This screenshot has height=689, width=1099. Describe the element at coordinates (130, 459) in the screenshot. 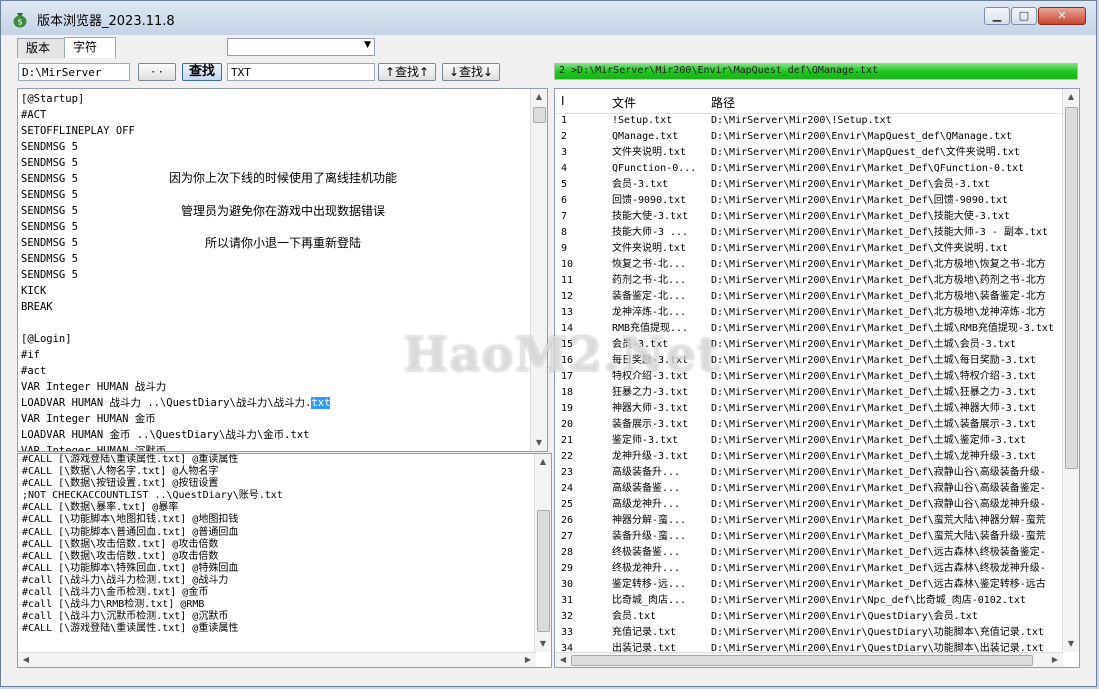

I see `call-line: #CALL [\游戏登陆\重读属性.txt] @重读属性` at that location.